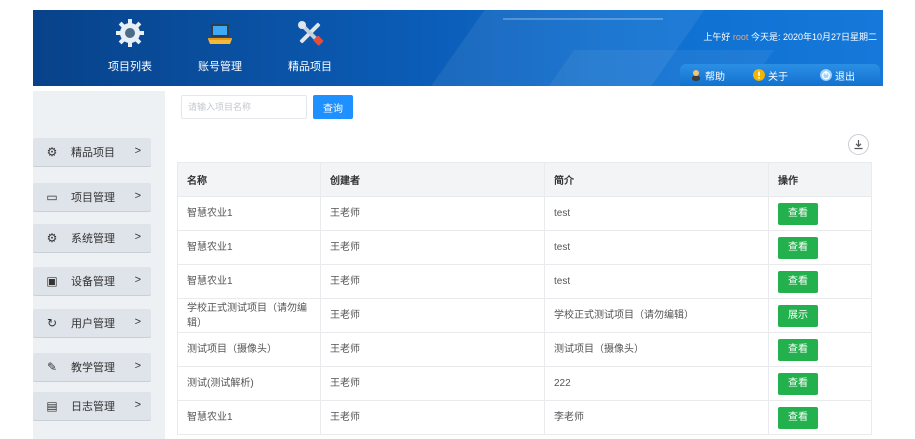  Describe the element at coordinates (249, 383) in the screenshot. I see `cell-name: 测试(测试解析)` at that location.